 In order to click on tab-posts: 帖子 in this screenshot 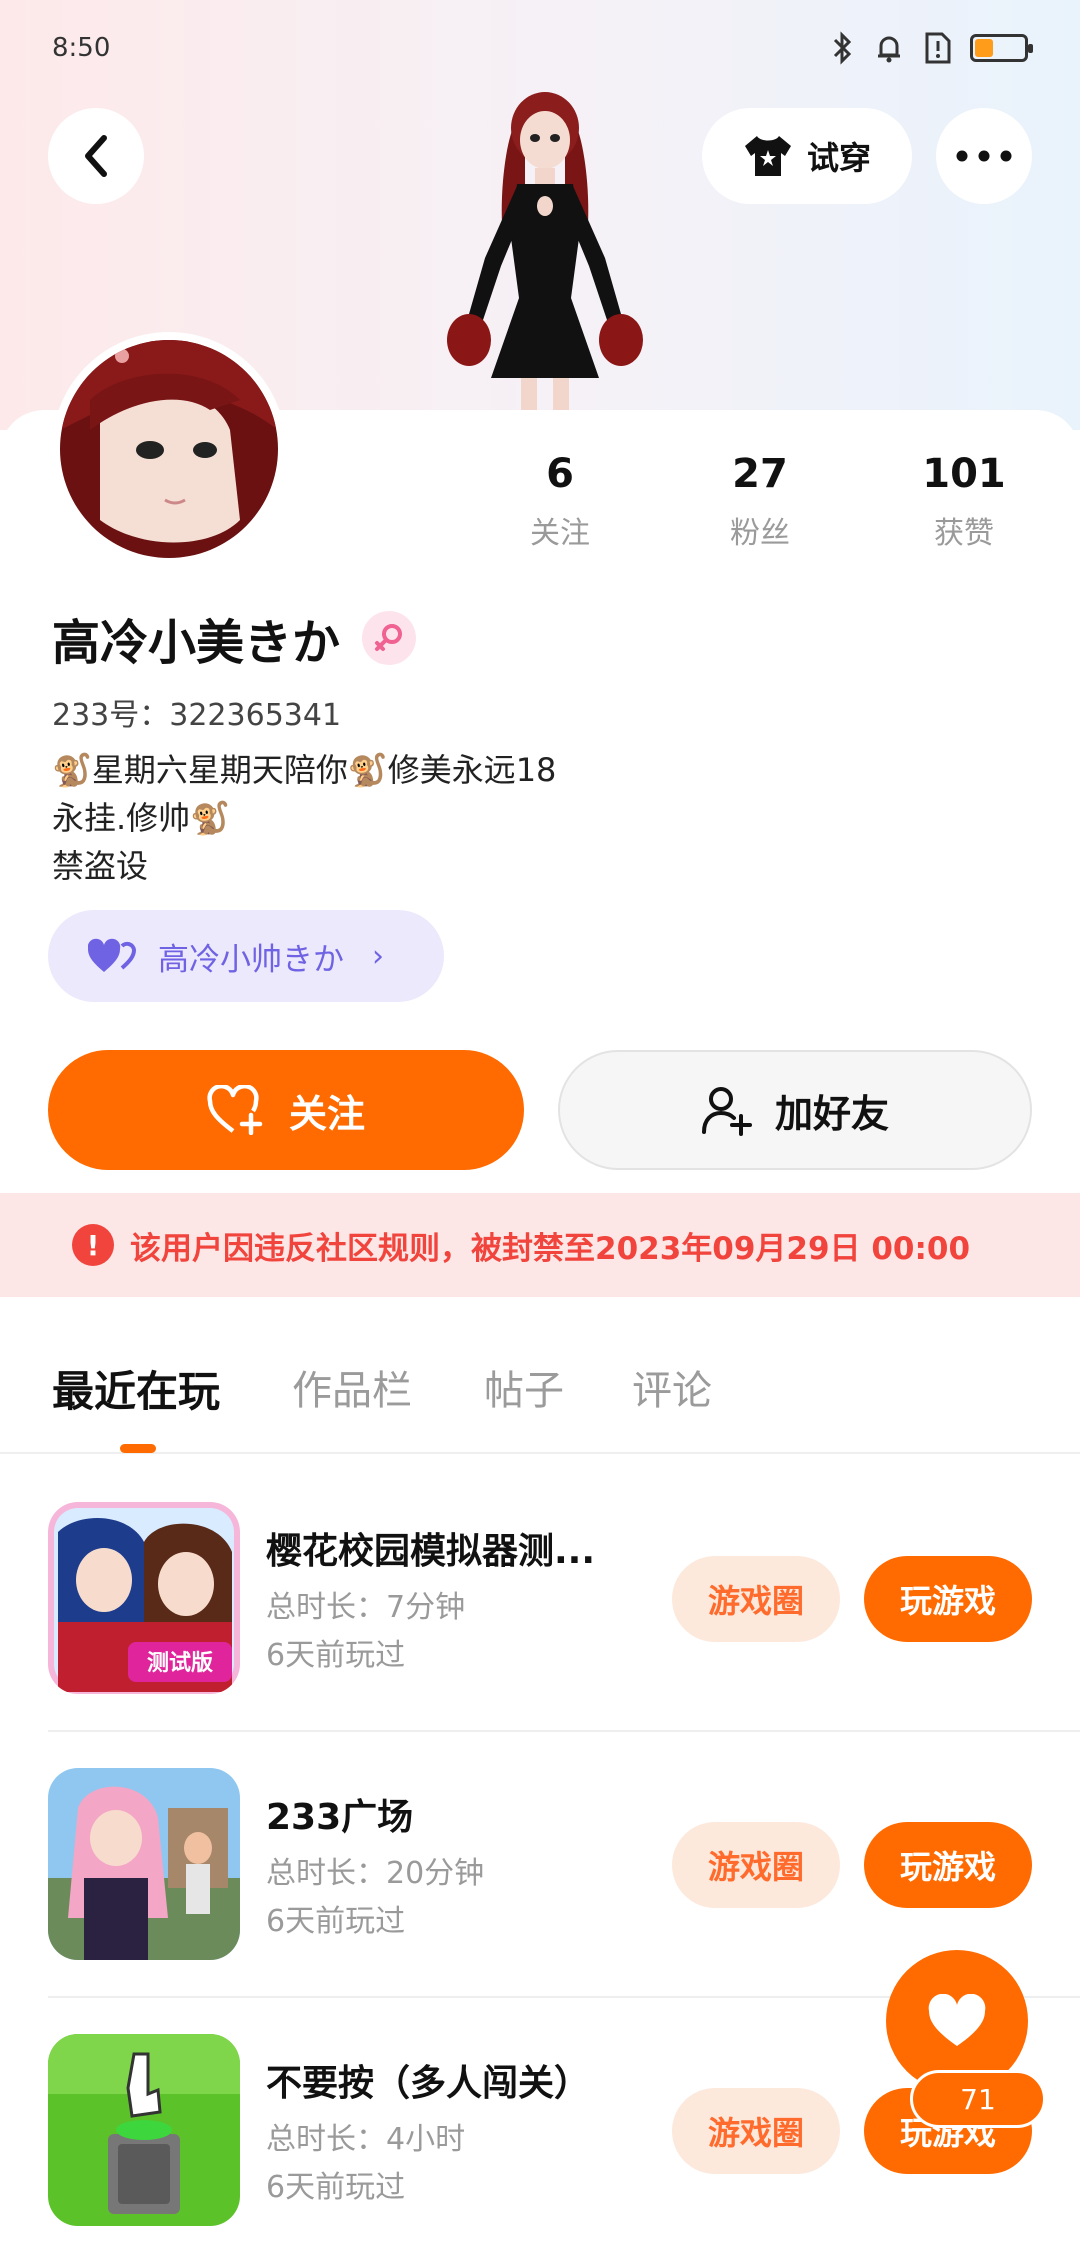, I will do `click(524, 1387)`.